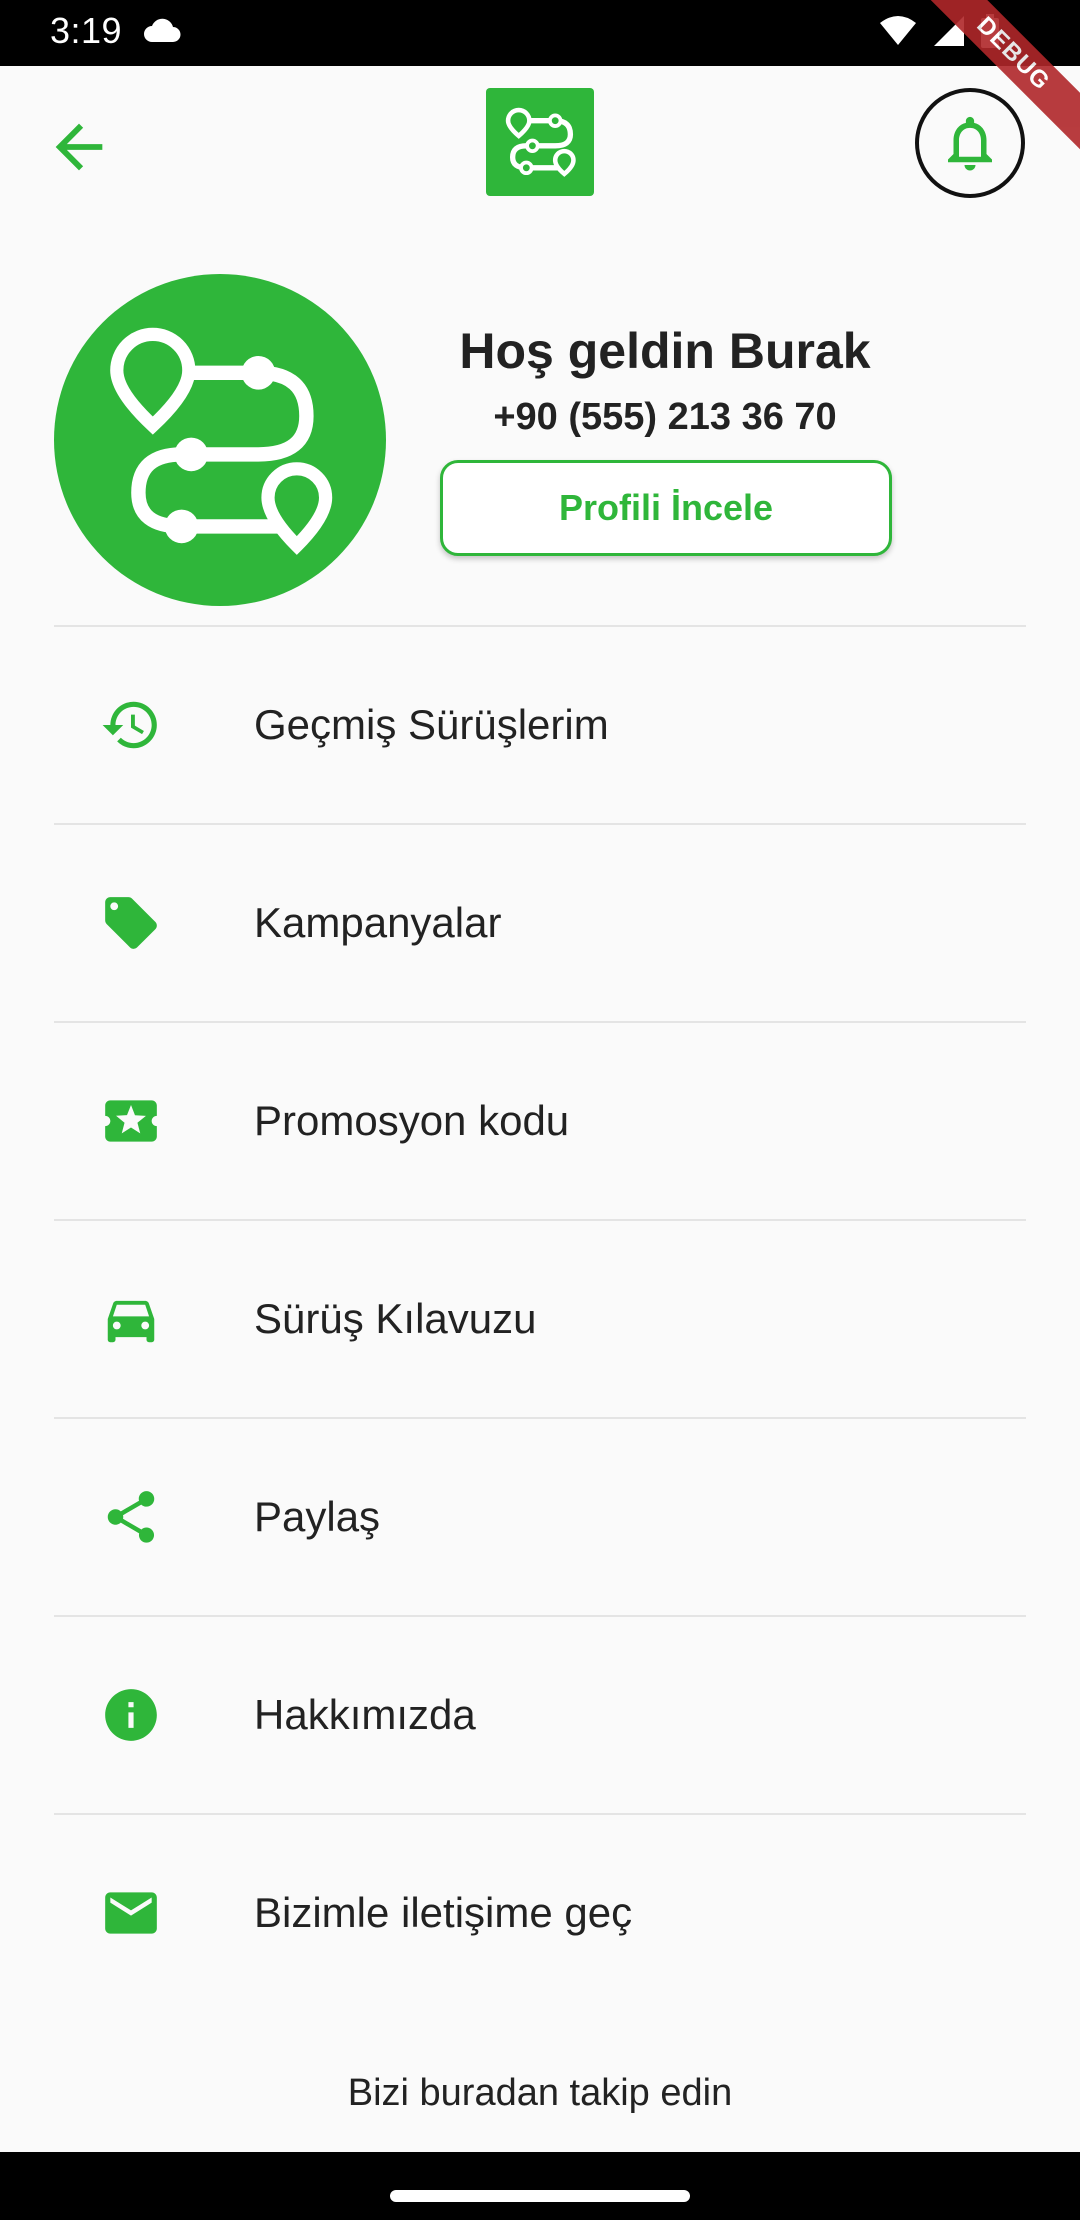  I want to click on ticket-star-icon, so click(131, 1121).